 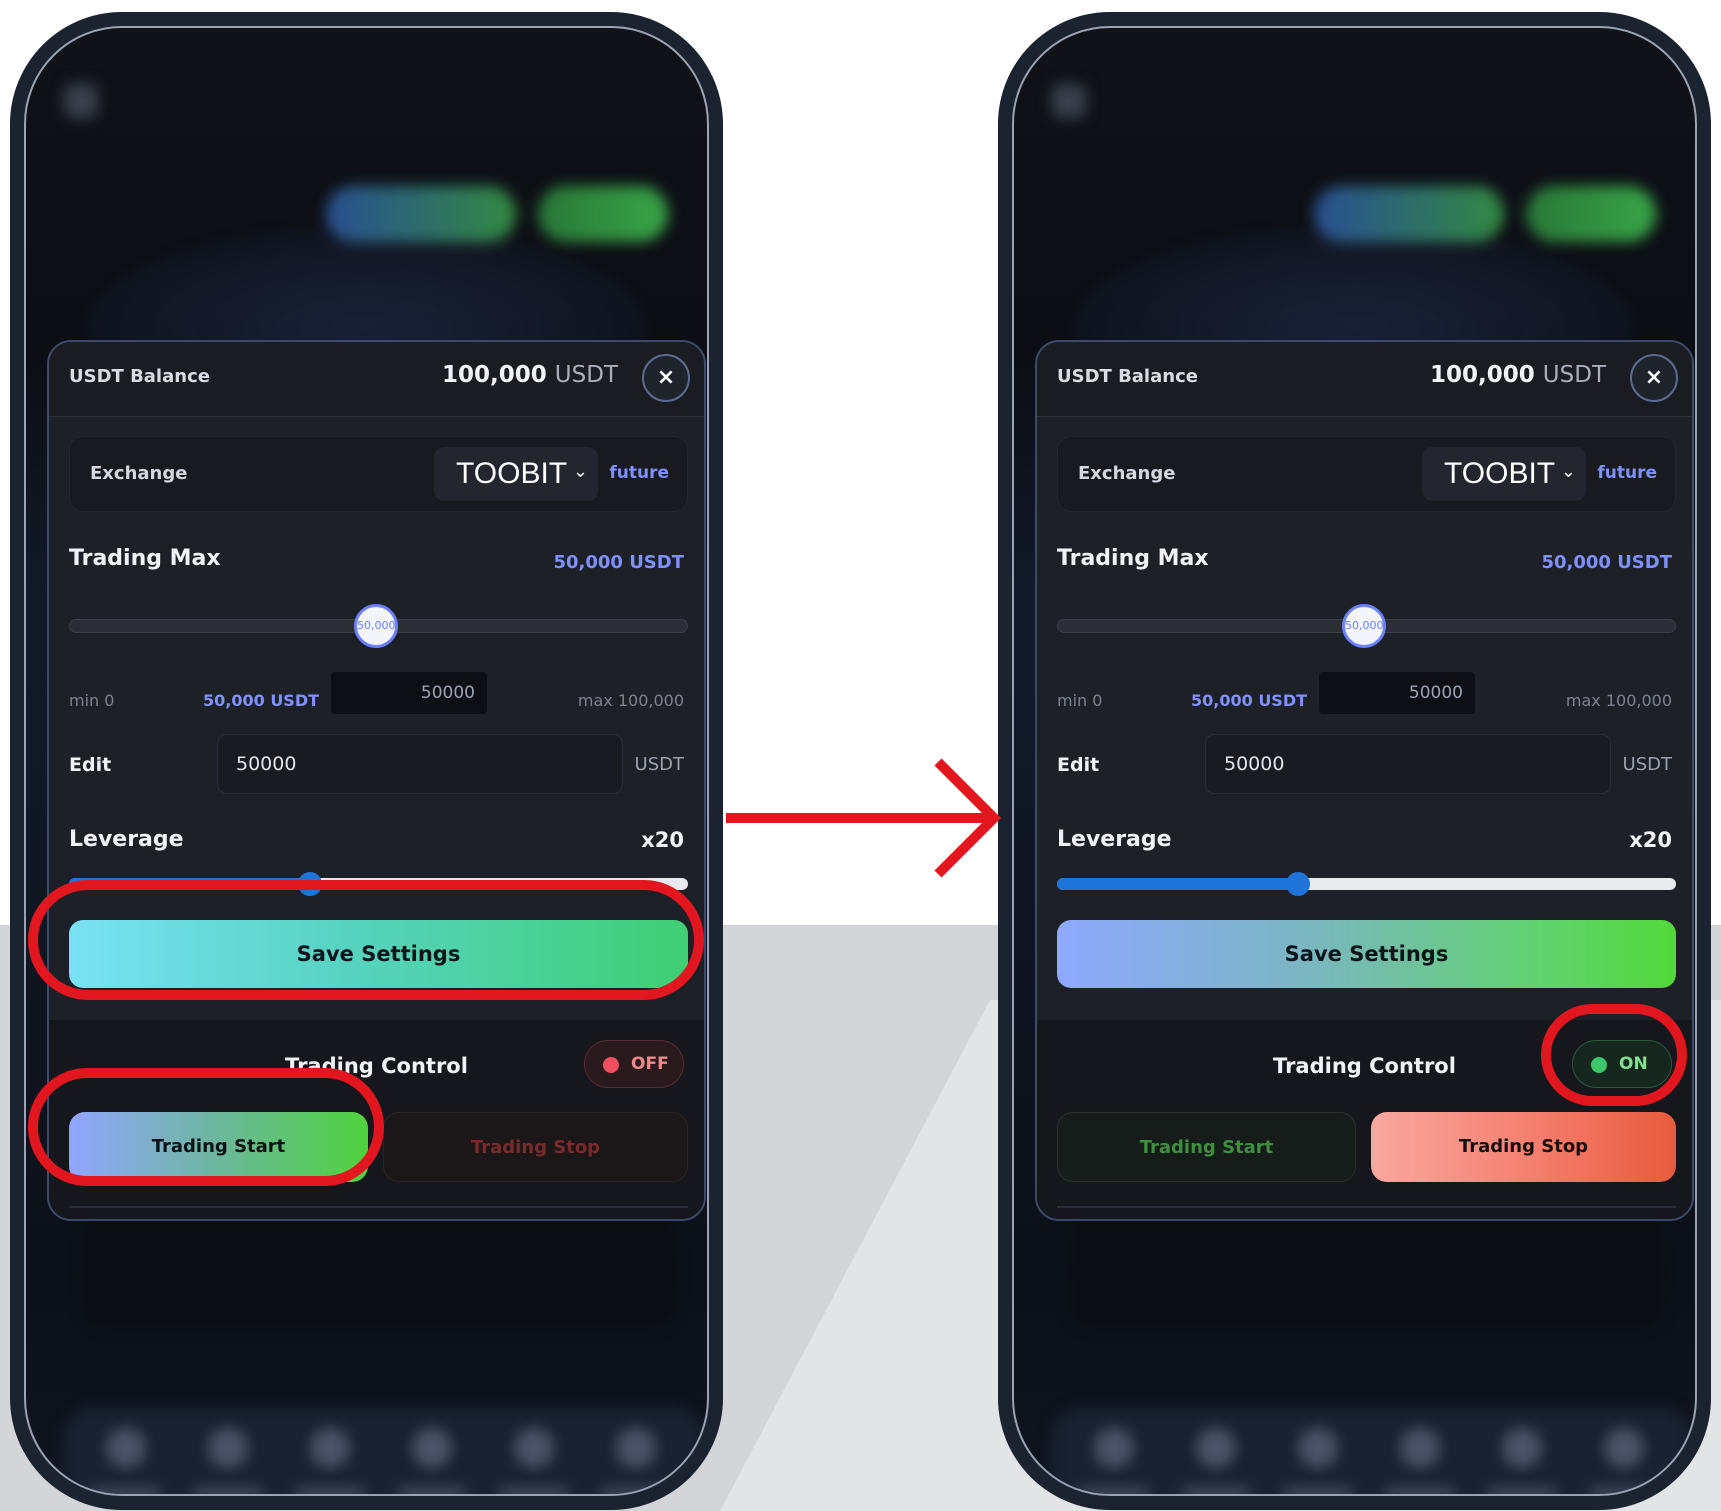 I want to click on trading-start-button: Trading Start, so click(x=1206, y=1147).